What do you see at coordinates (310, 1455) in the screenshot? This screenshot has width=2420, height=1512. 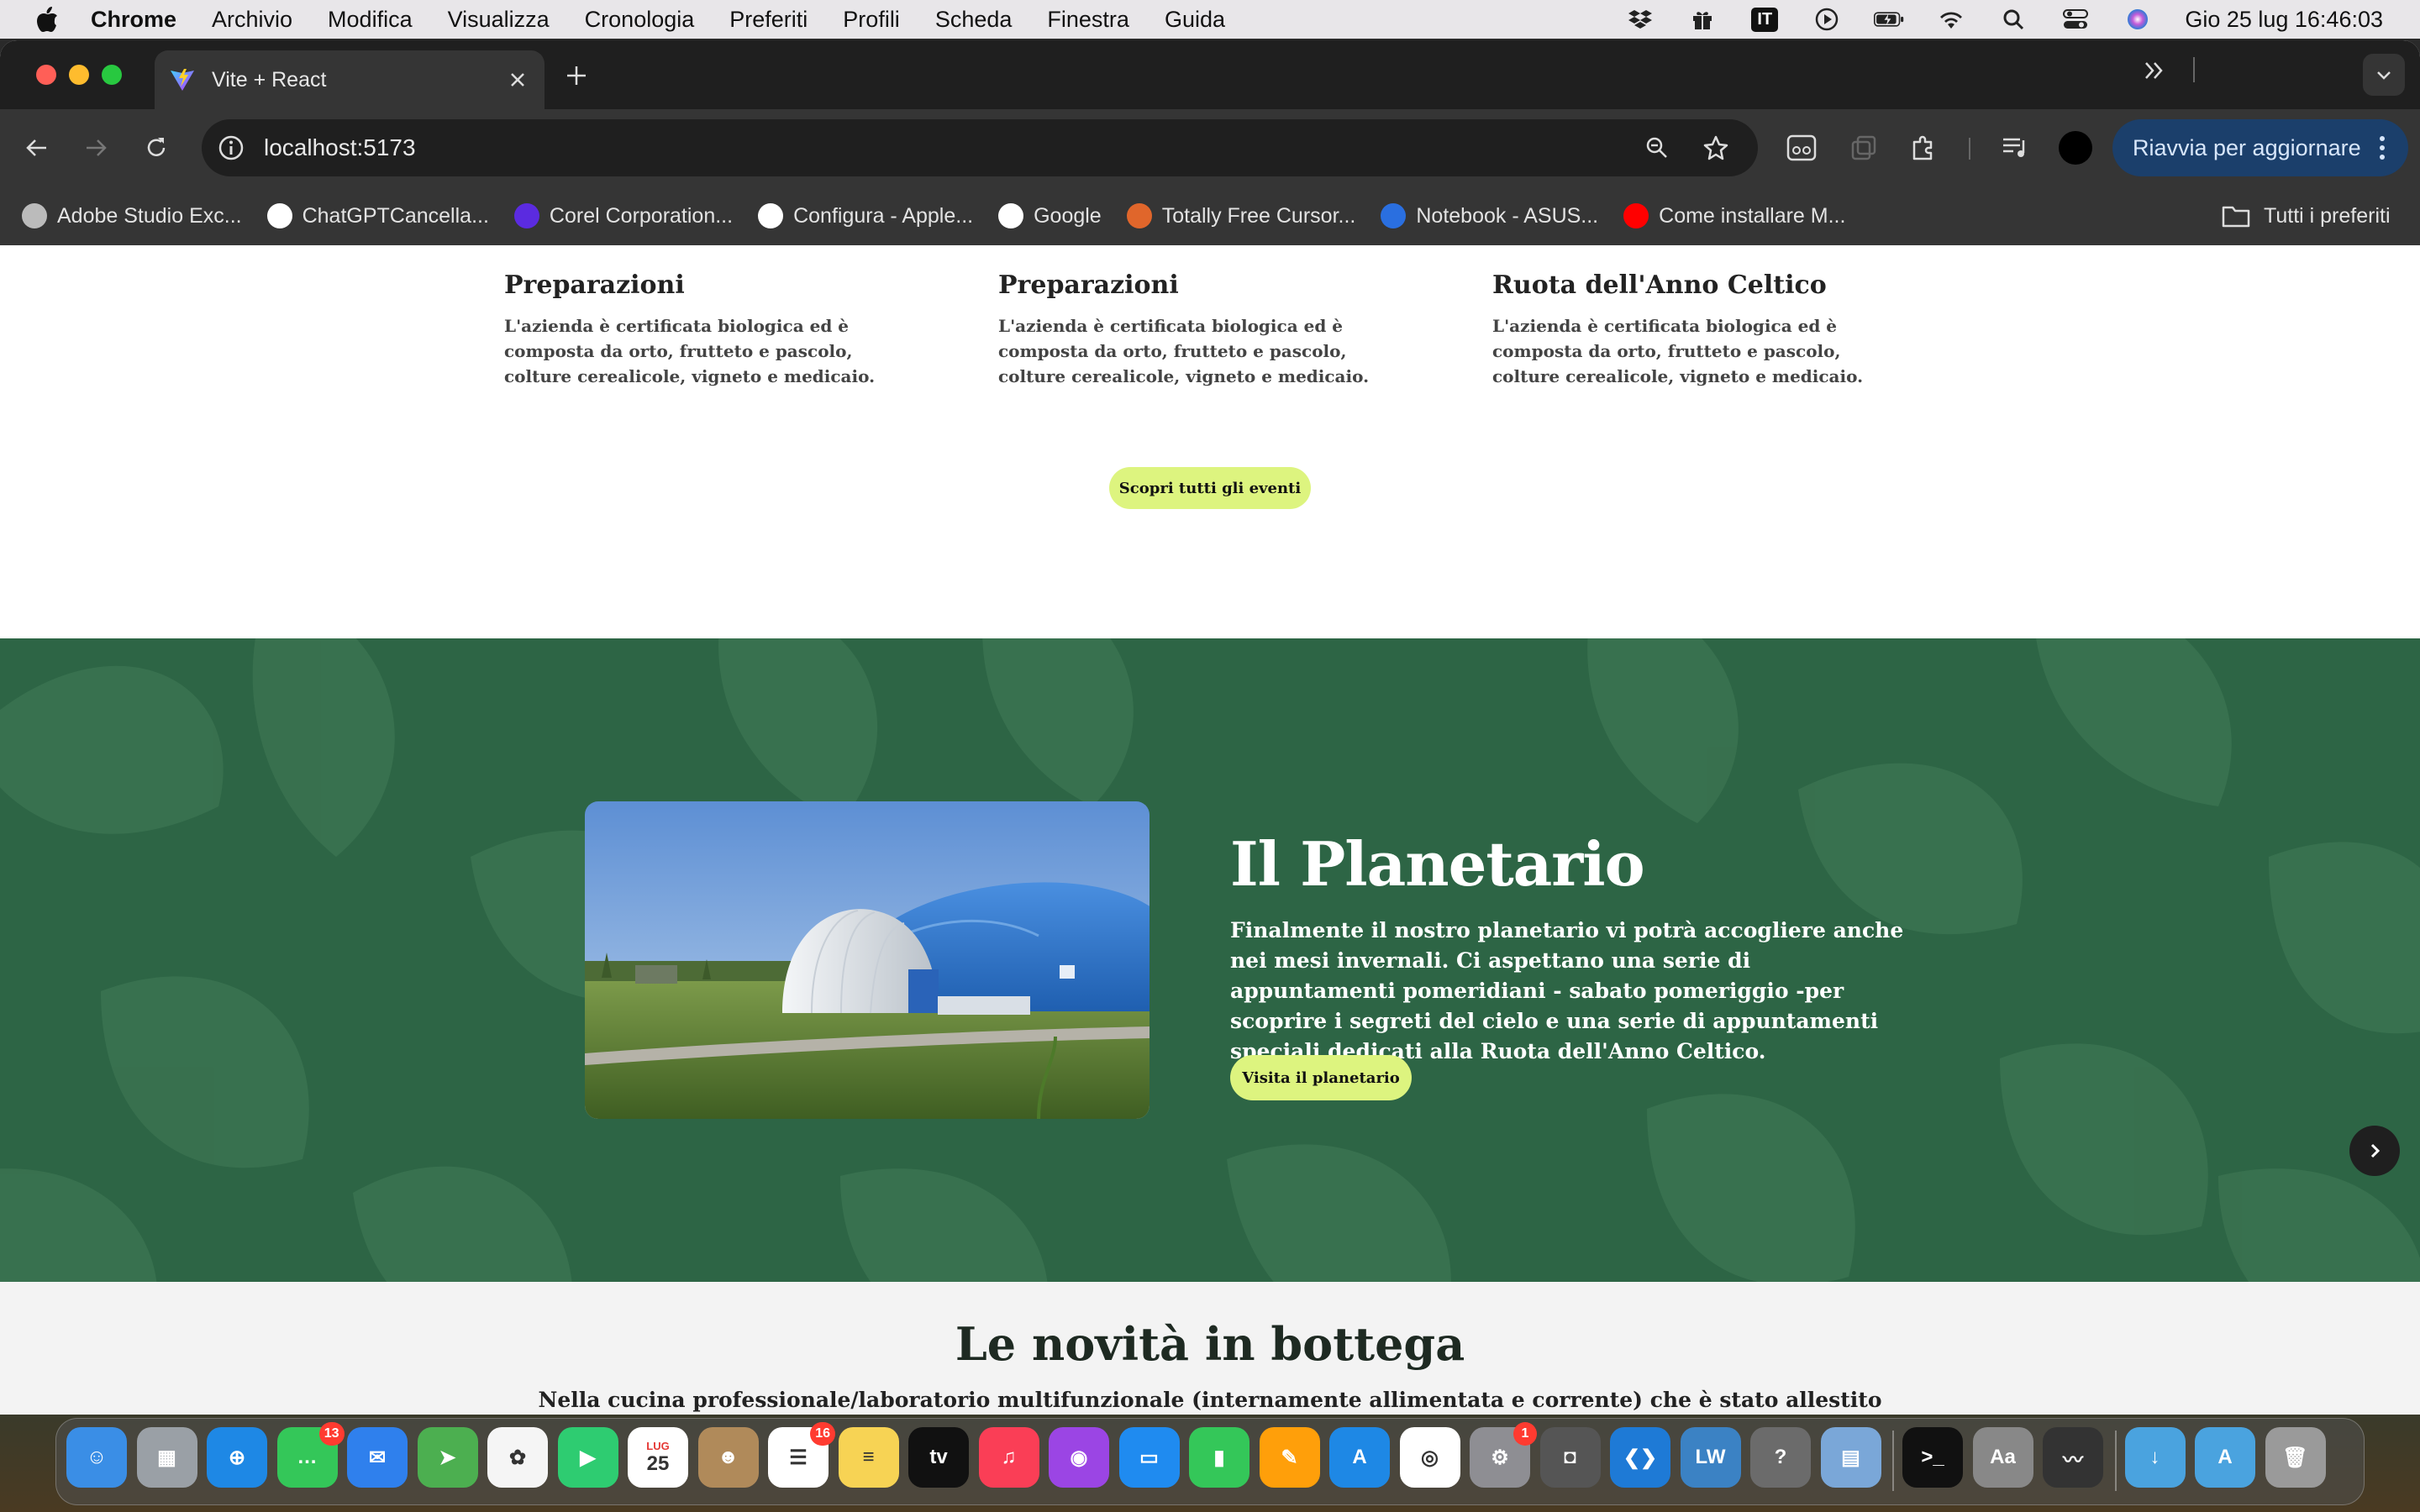 I see `dock-messages-icon: … 13` at bounding box center [310, 1455].